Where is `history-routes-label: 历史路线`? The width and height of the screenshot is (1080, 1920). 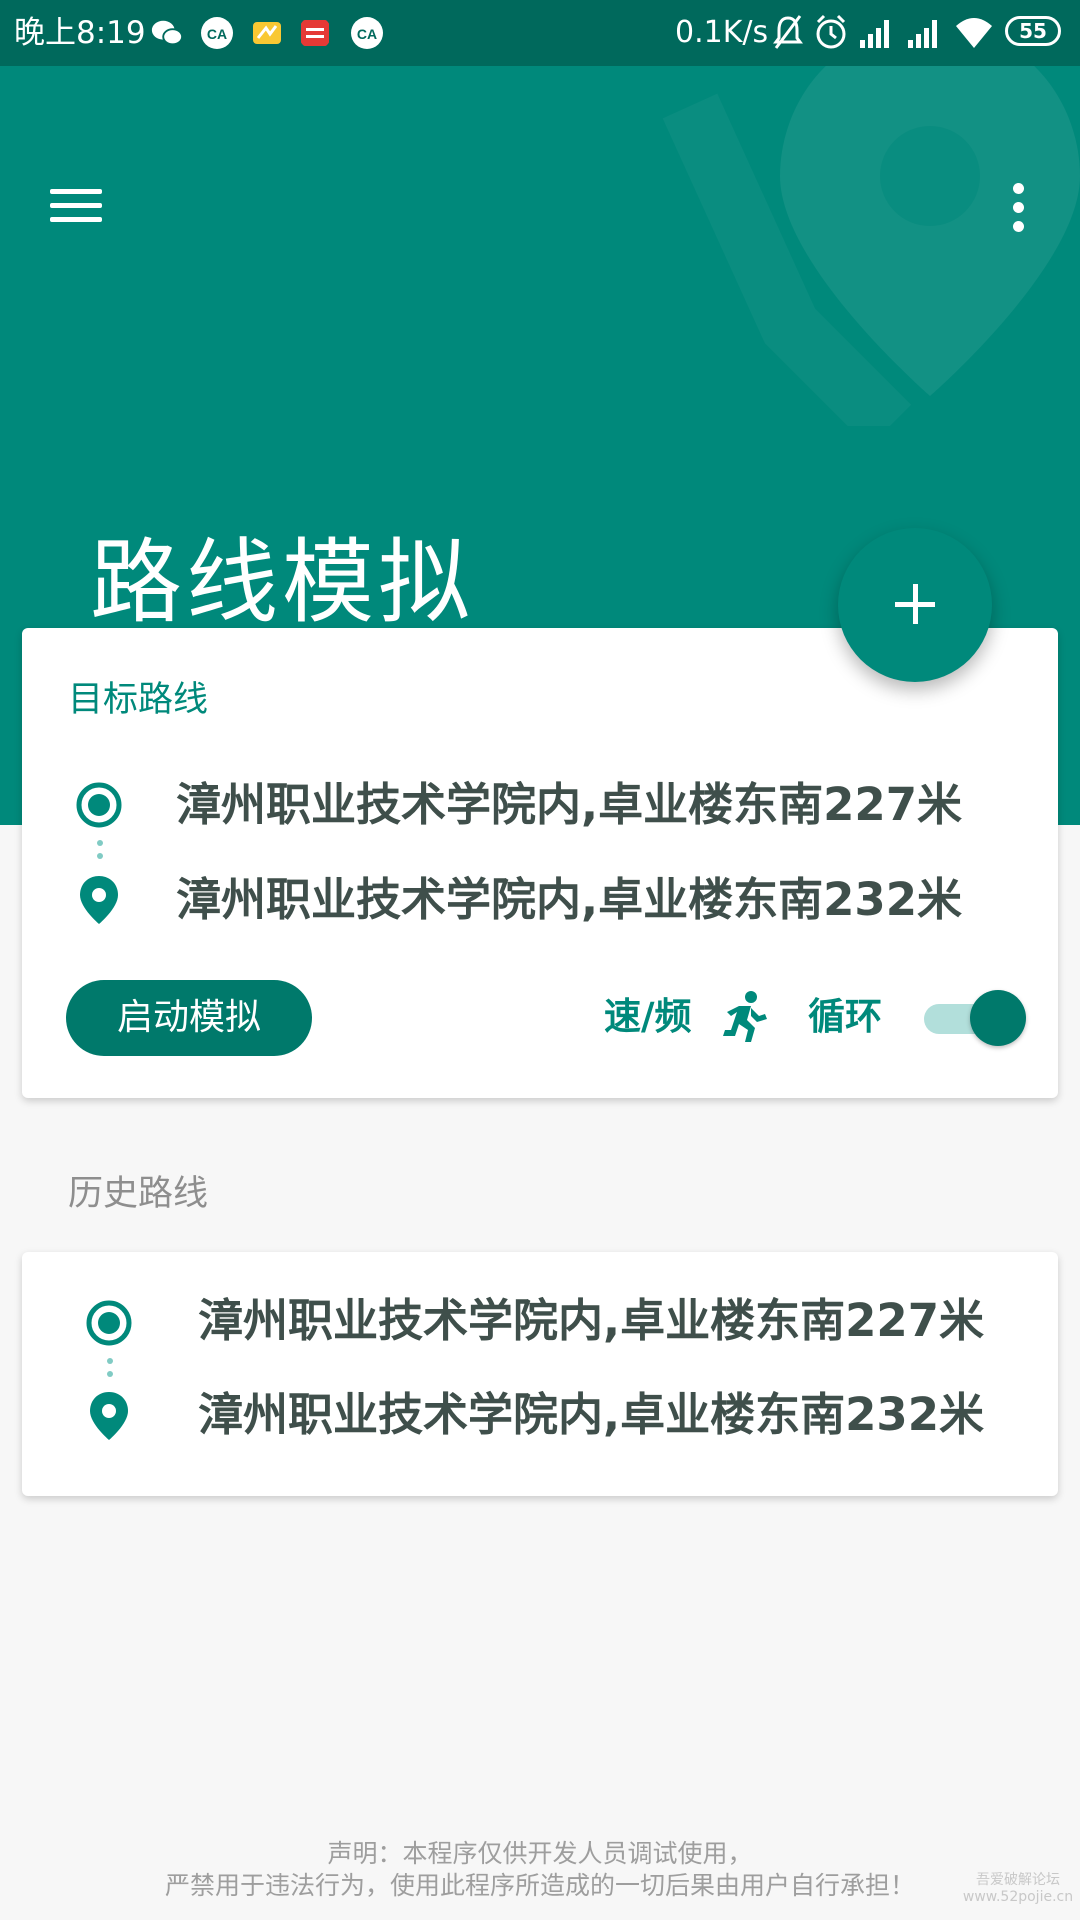
history-routes-label: 历史路线 is located at coordinates (138, 1194).